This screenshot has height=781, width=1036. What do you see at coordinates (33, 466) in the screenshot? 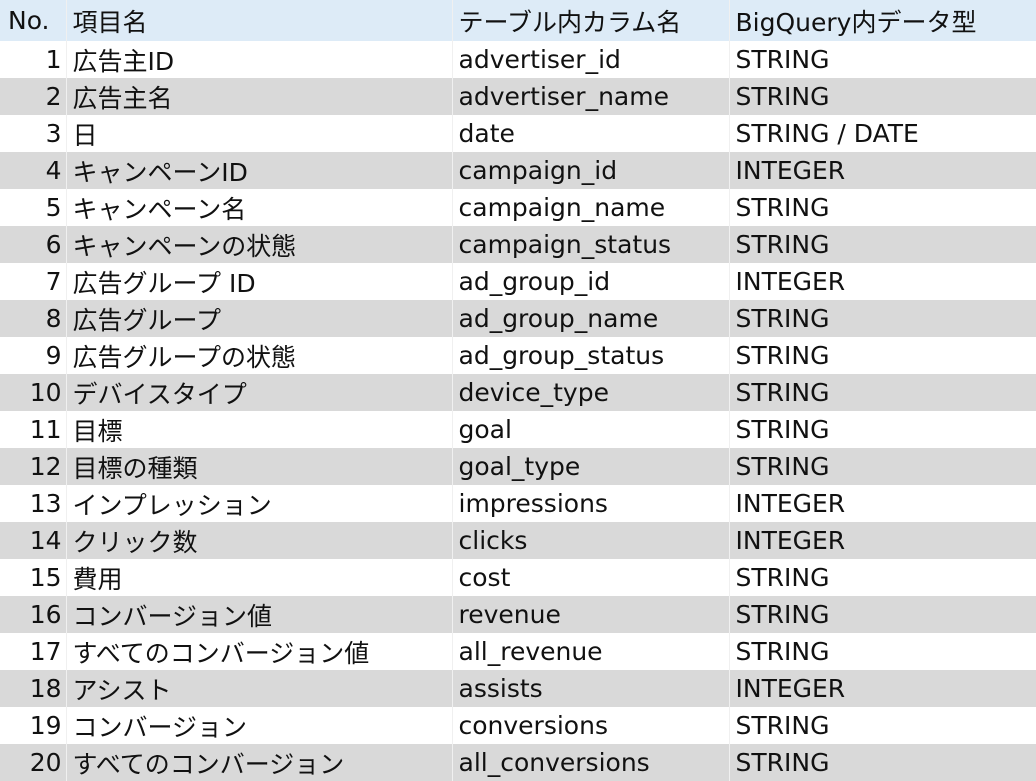
I see `row-no: 12` at bounding box center [33, 466].